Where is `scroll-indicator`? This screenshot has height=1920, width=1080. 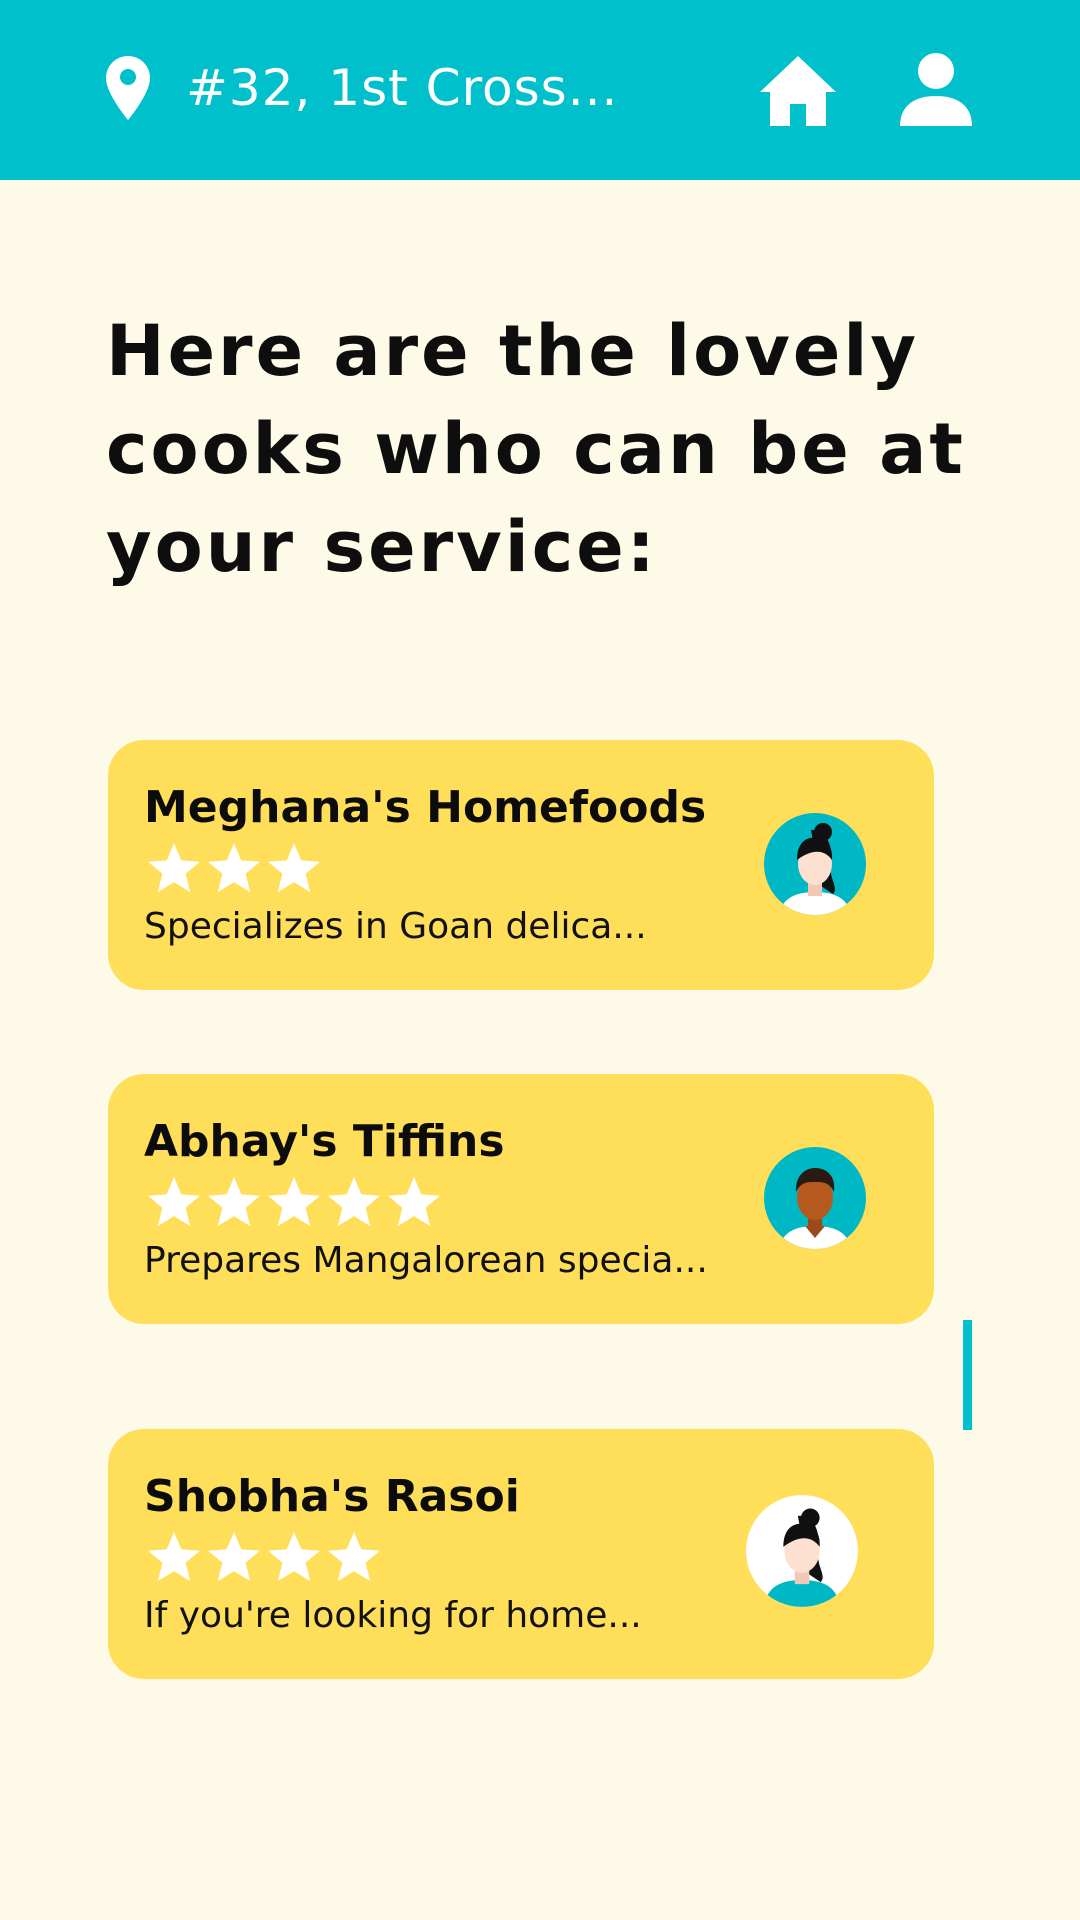
scroll-indicator is located at coordinates (967, 1375).